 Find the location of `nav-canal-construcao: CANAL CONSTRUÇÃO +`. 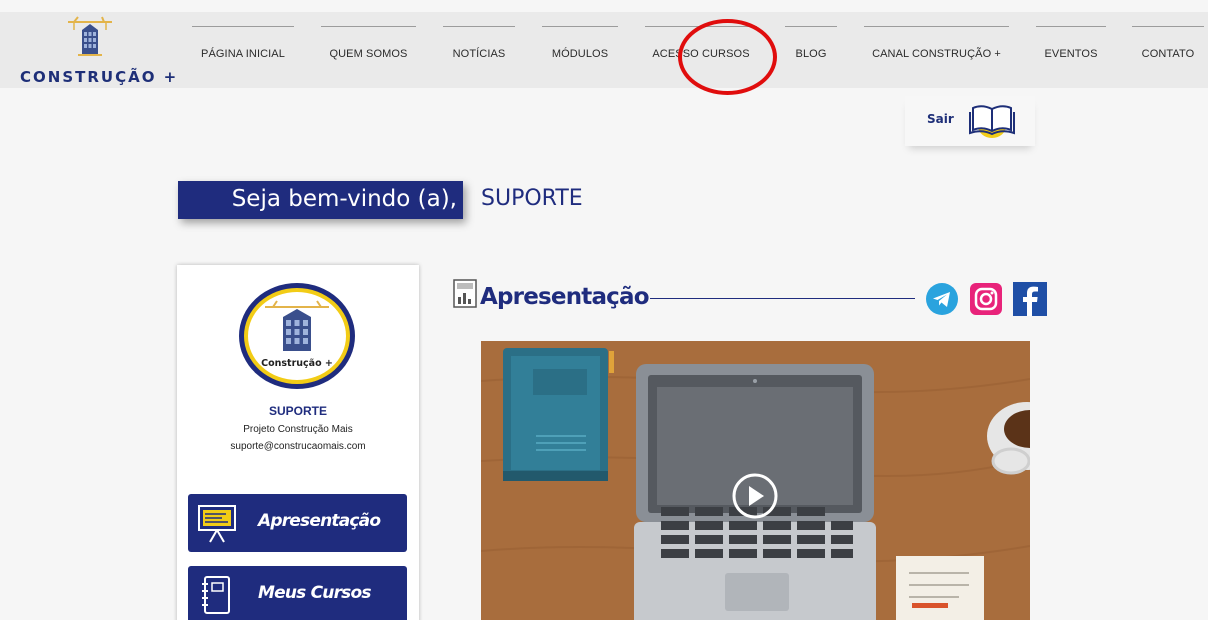

nav-canal-construcao: CANAL CONSTRUÇÃO + is located at coordinates (936, 50).